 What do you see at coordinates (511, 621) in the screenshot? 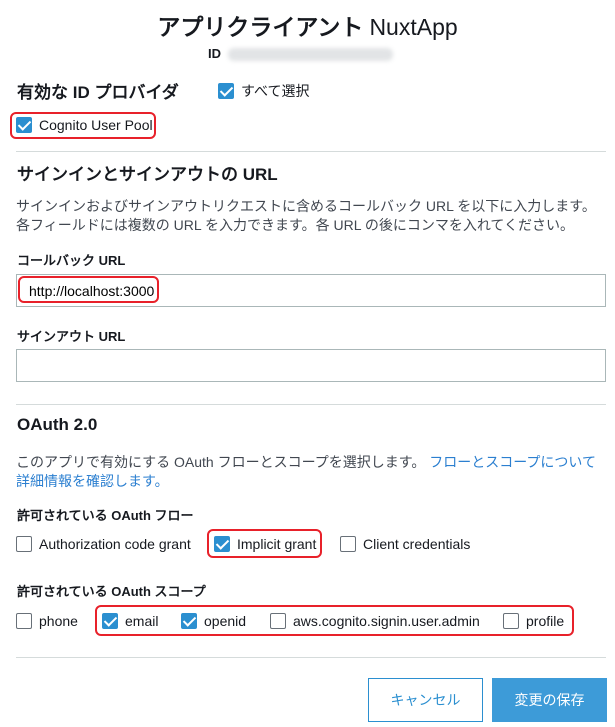
I see `scope-profile-box` at bounding box center [511, 621].